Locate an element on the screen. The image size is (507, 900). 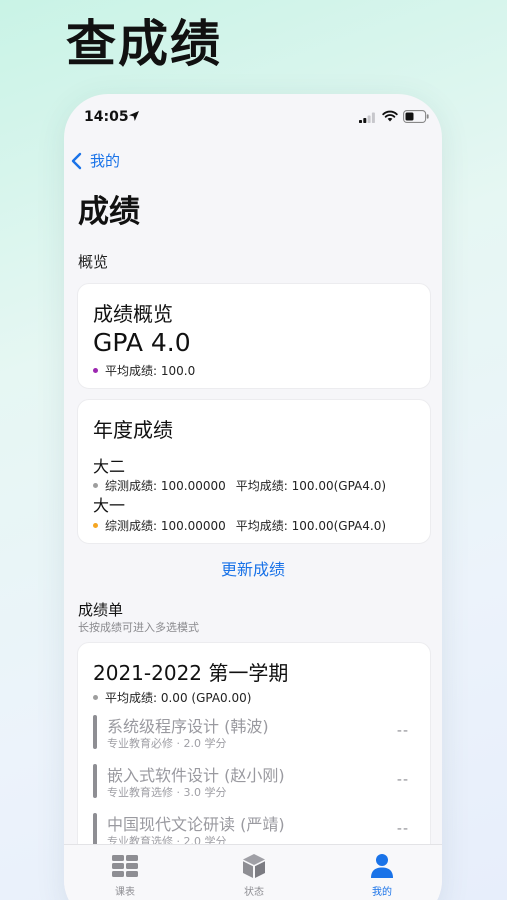
overview-average: 平均成绩: 100.0 is located at coordinates (150, 371).